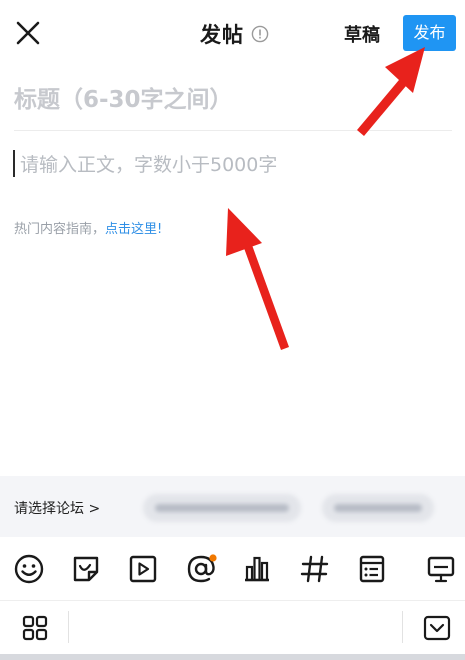 The image size is (465, 660). I want to click on info-icon, so click(260, 34).